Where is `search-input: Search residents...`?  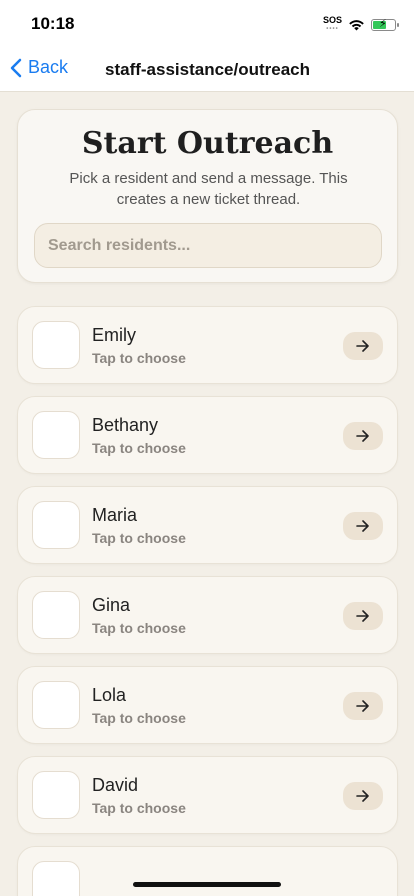 search-input: Search residents... is located at coordinates (208, 245).